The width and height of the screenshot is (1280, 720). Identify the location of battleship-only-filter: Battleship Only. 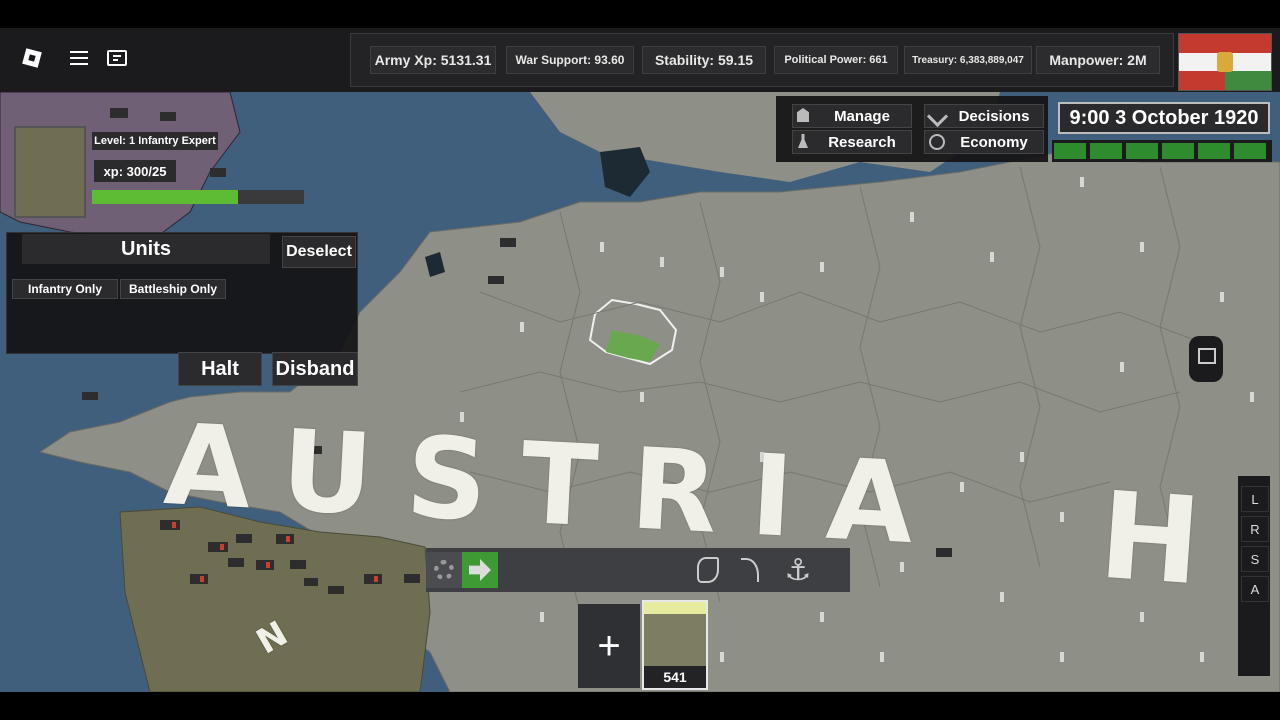
(173, 289).